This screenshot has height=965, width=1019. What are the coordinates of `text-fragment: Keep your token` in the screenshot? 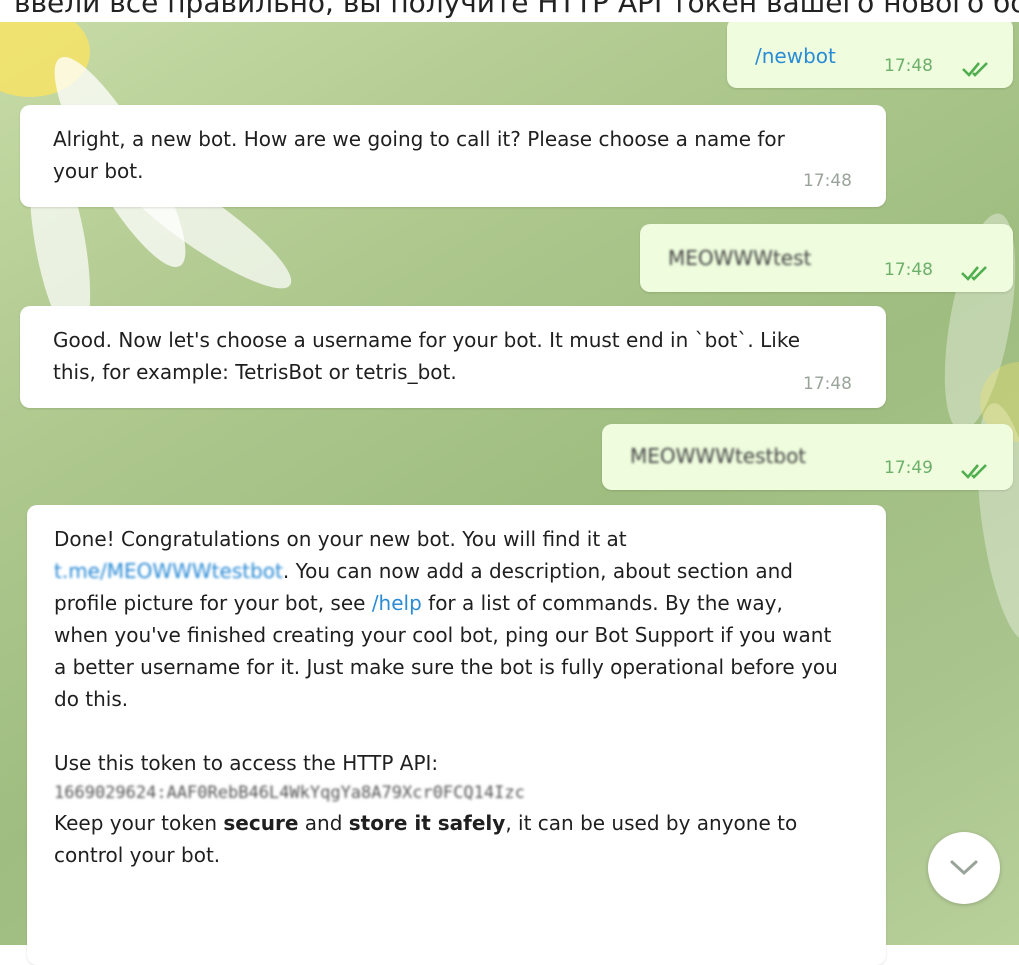 It's located at (136, 823).